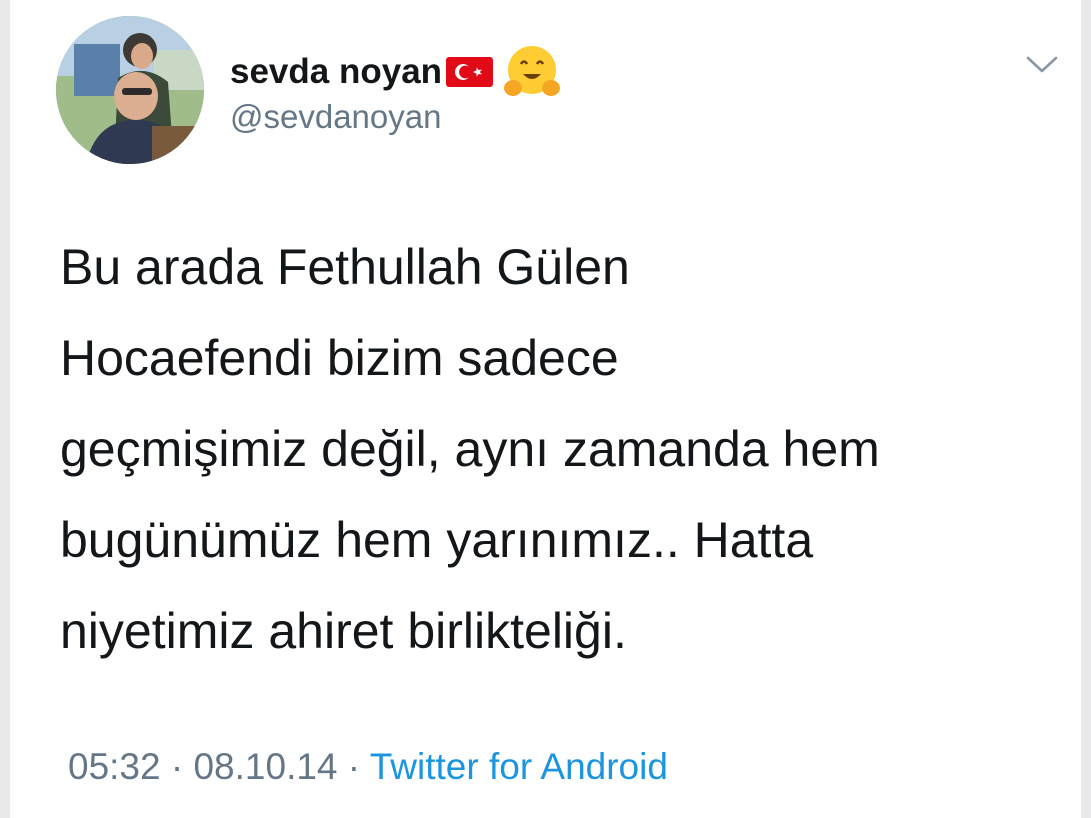 The height and width of the screenshot is (818, 1091). Describe the element at coordinates (345, 267) in the screenshot. I see `tweet-text-line: Bu arada Fethullah Gülen` at that location.